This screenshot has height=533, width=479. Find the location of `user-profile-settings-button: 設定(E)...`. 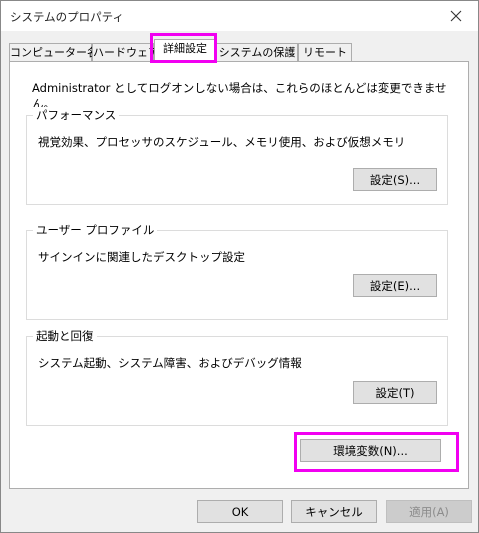

user-profile-settings-button: 設定(E)... is located at coordinates (395, 285).